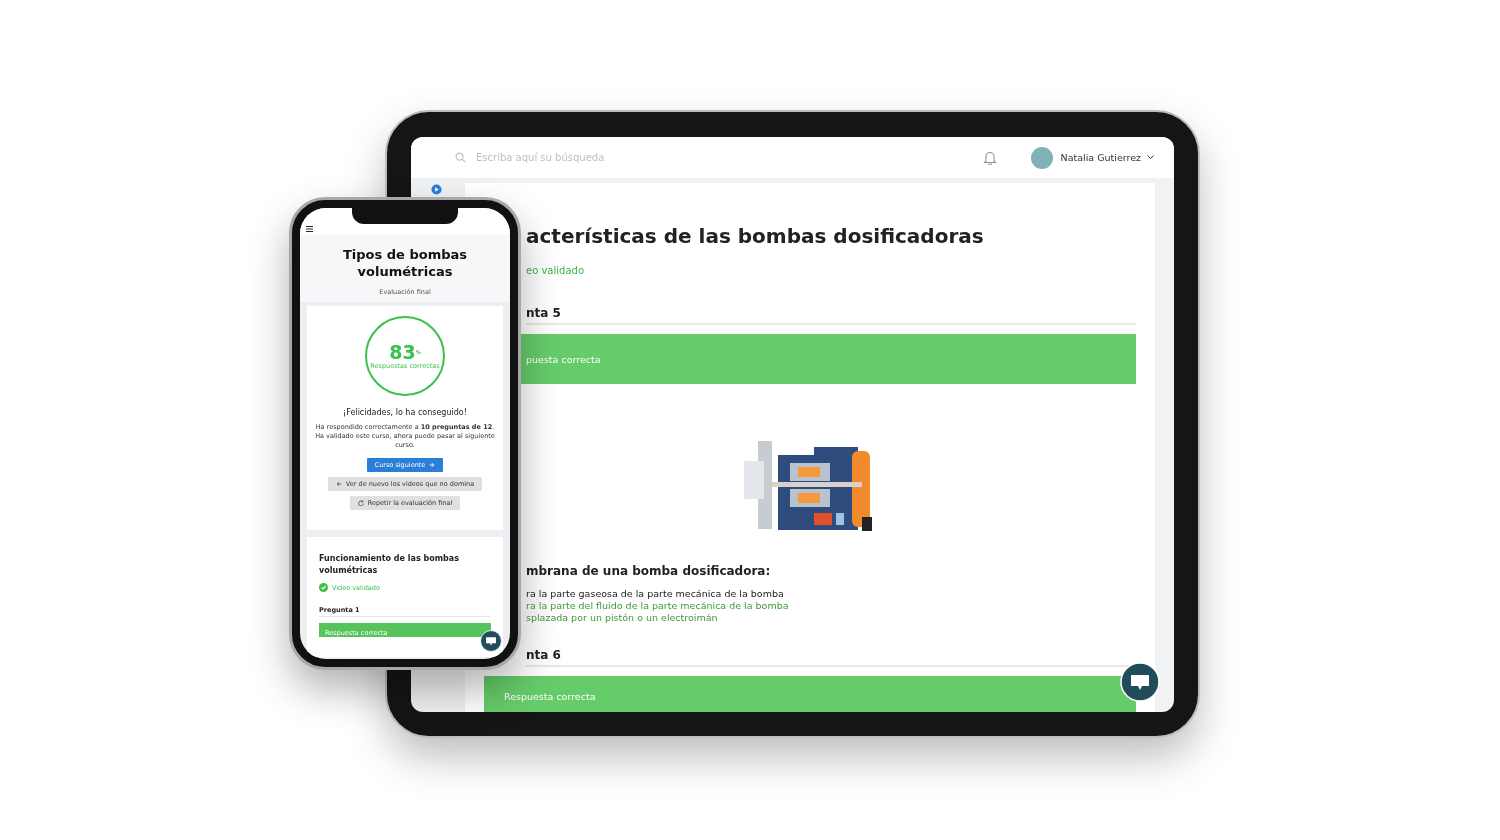 This screenshot has width=1500, height=840. I want to click on arrow-left-icon, so click(338, 484).